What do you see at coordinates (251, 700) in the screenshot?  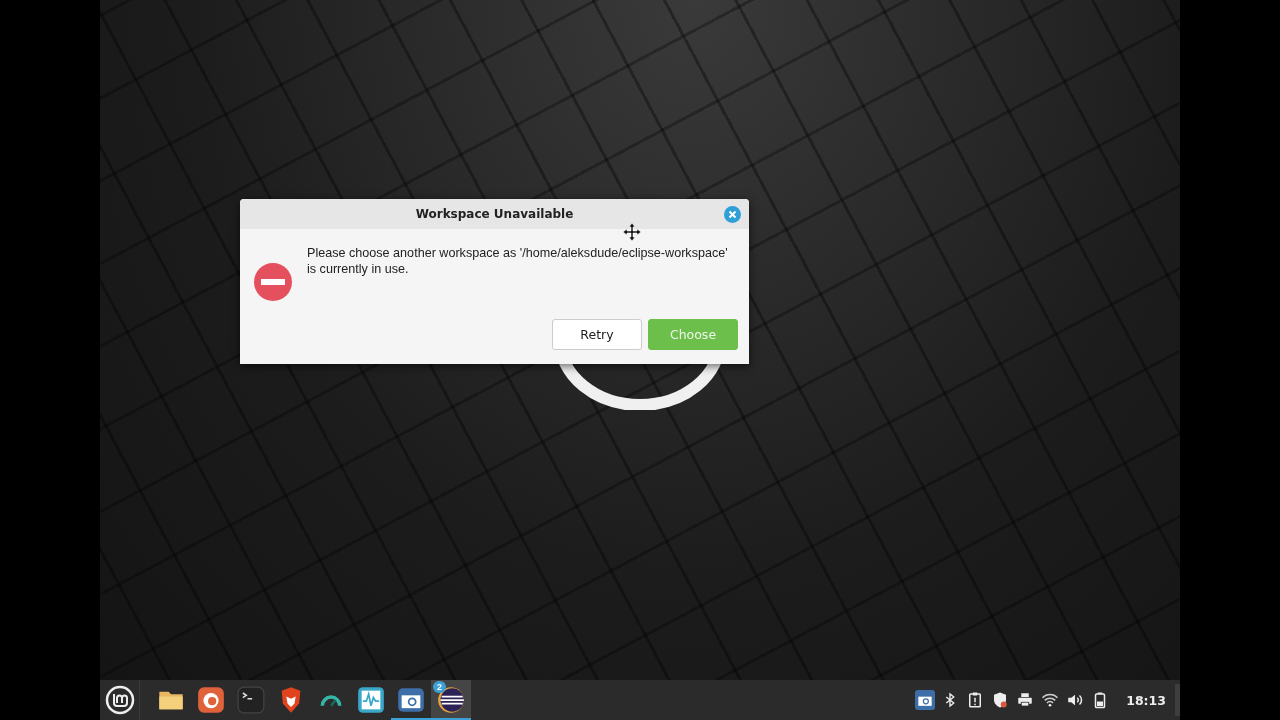 I see `terminal-icon` at bounding box center [251, 700].